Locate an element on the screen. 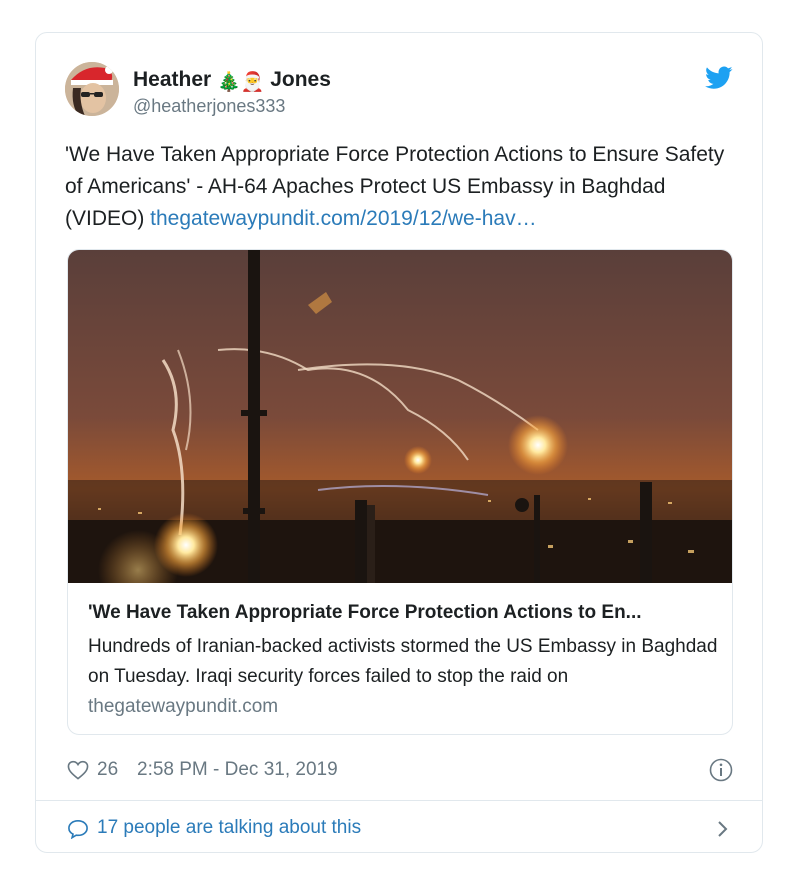 The width and height of the screenshot is (800, 889). chevron-right-icon is located at coordinates (723, 829).